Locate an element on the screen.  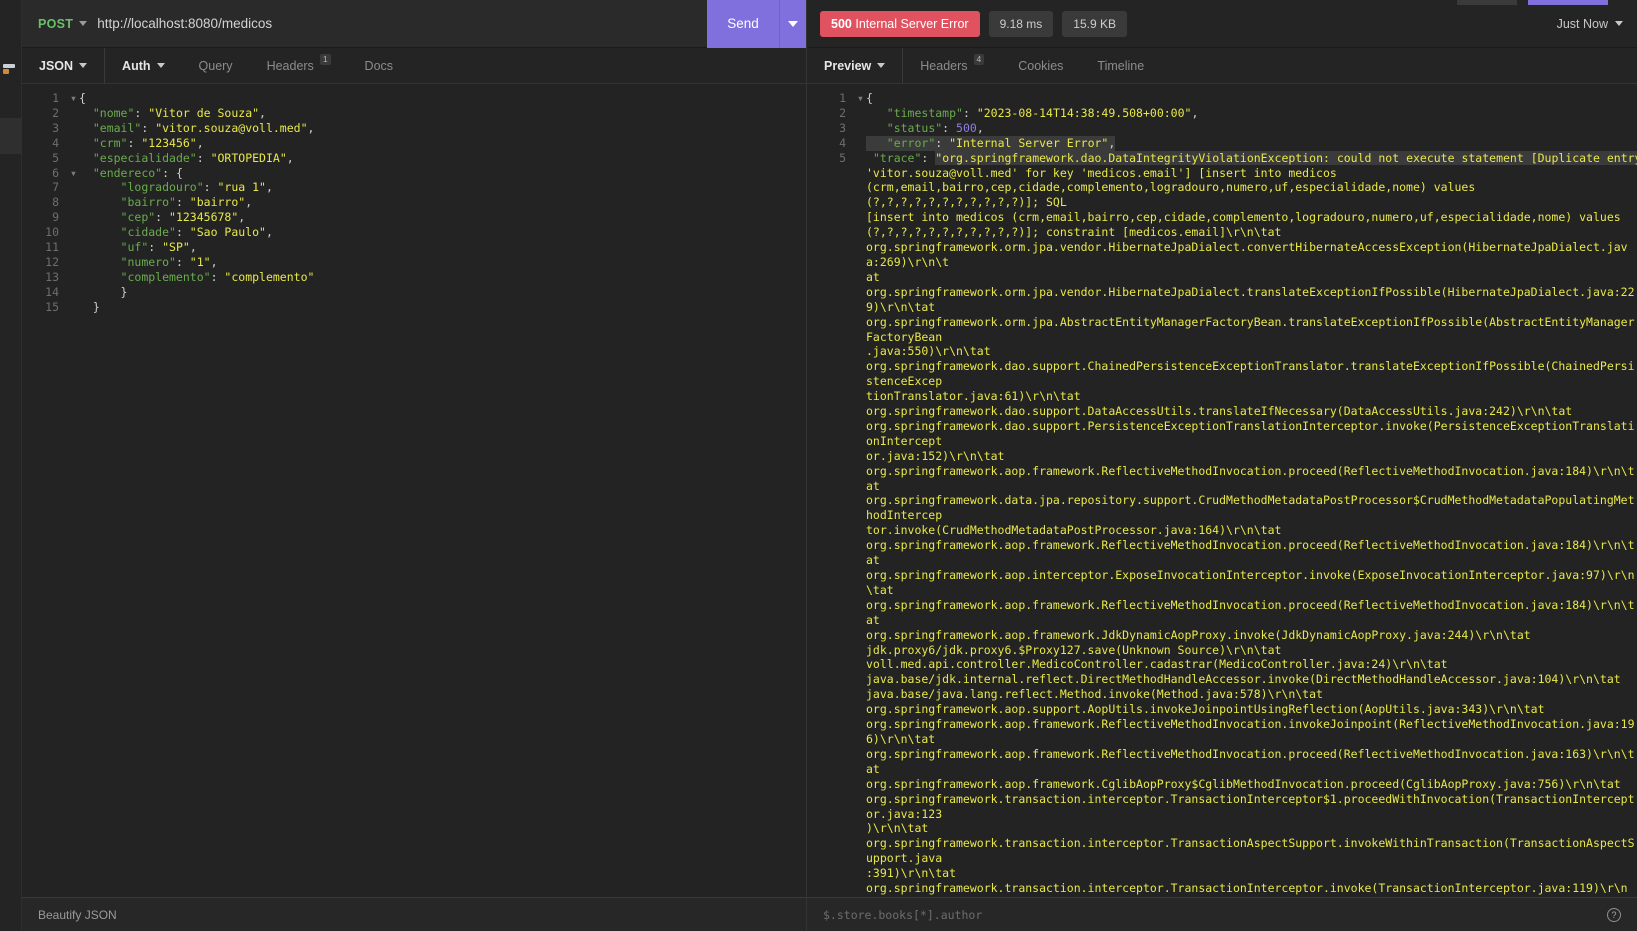
tab-query: Query is located at coordinates (216, 65).